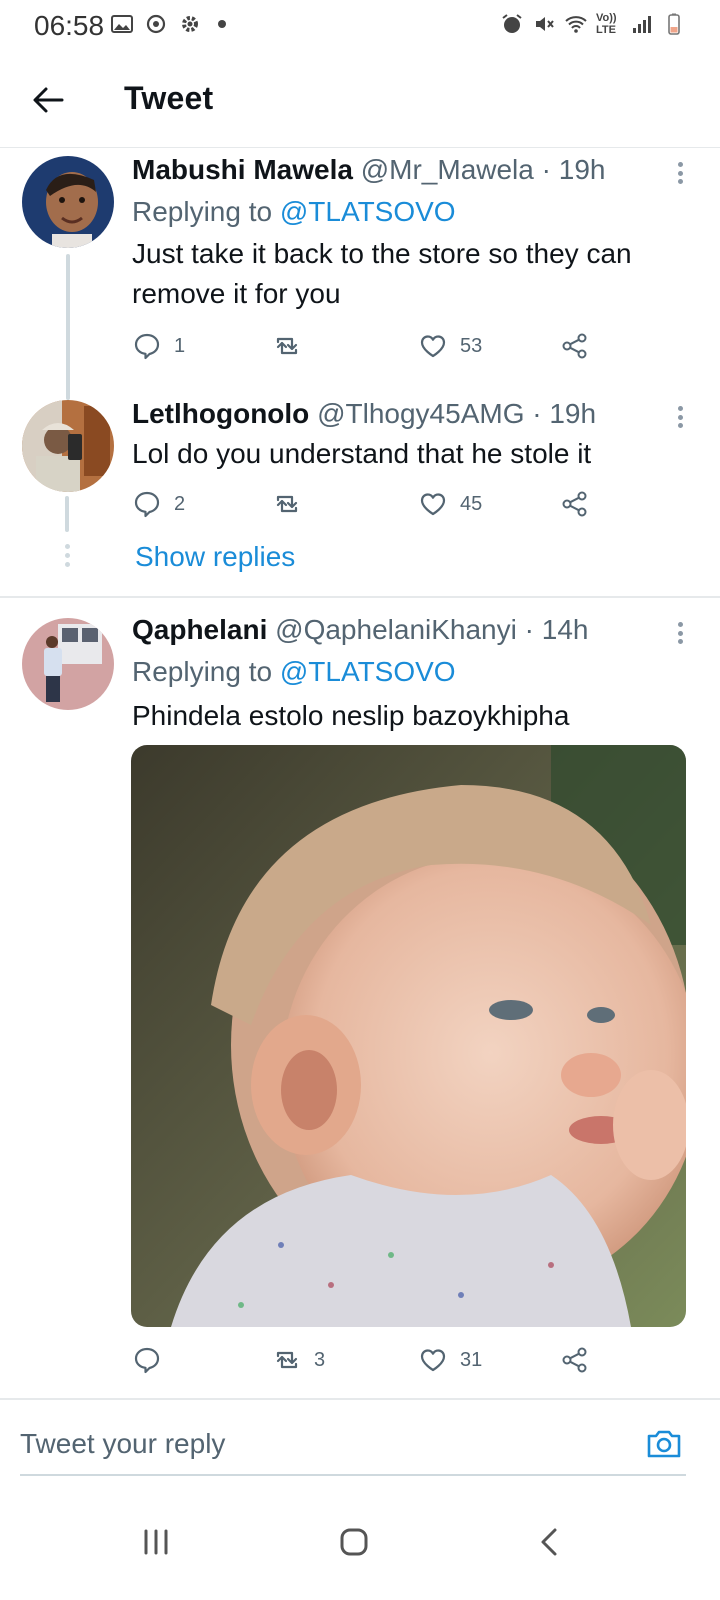 Image resolution: width=720 pixels, height=1600 pixels. I want to click on tweet-actions: 1 53, so click(372, 346).